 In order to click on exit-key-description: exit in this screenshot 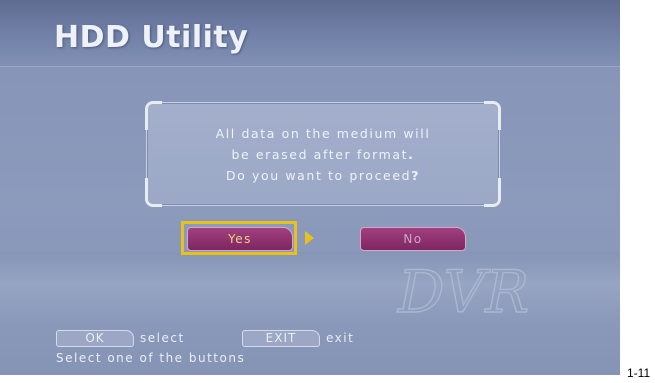, I will do `click(340, 338)`.